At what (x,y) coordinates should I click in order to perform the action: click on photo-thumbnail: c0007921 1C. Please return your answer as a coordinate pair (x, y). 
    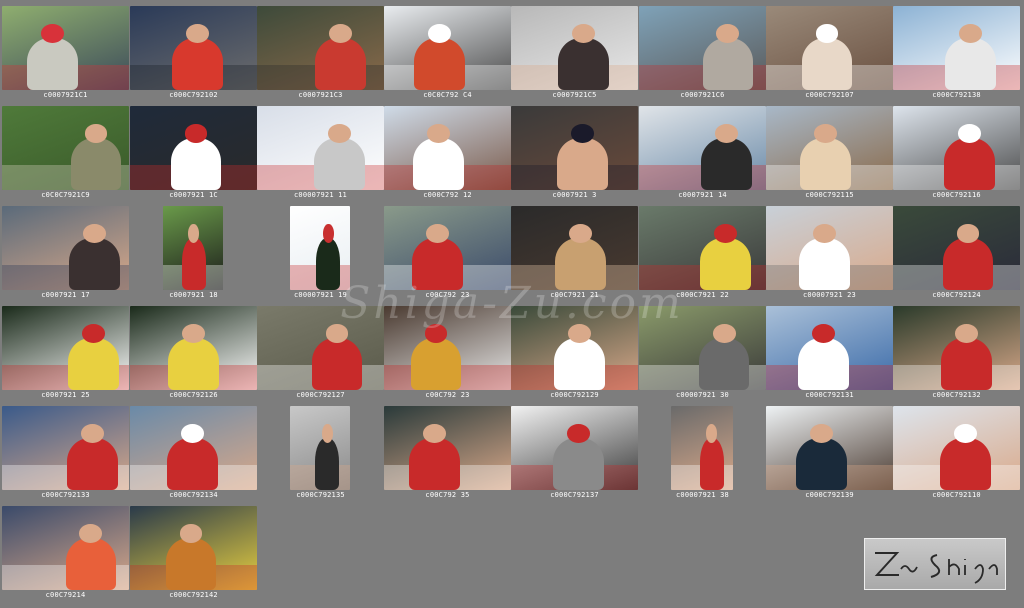
    Looking at the image, I should click on (193, 152).